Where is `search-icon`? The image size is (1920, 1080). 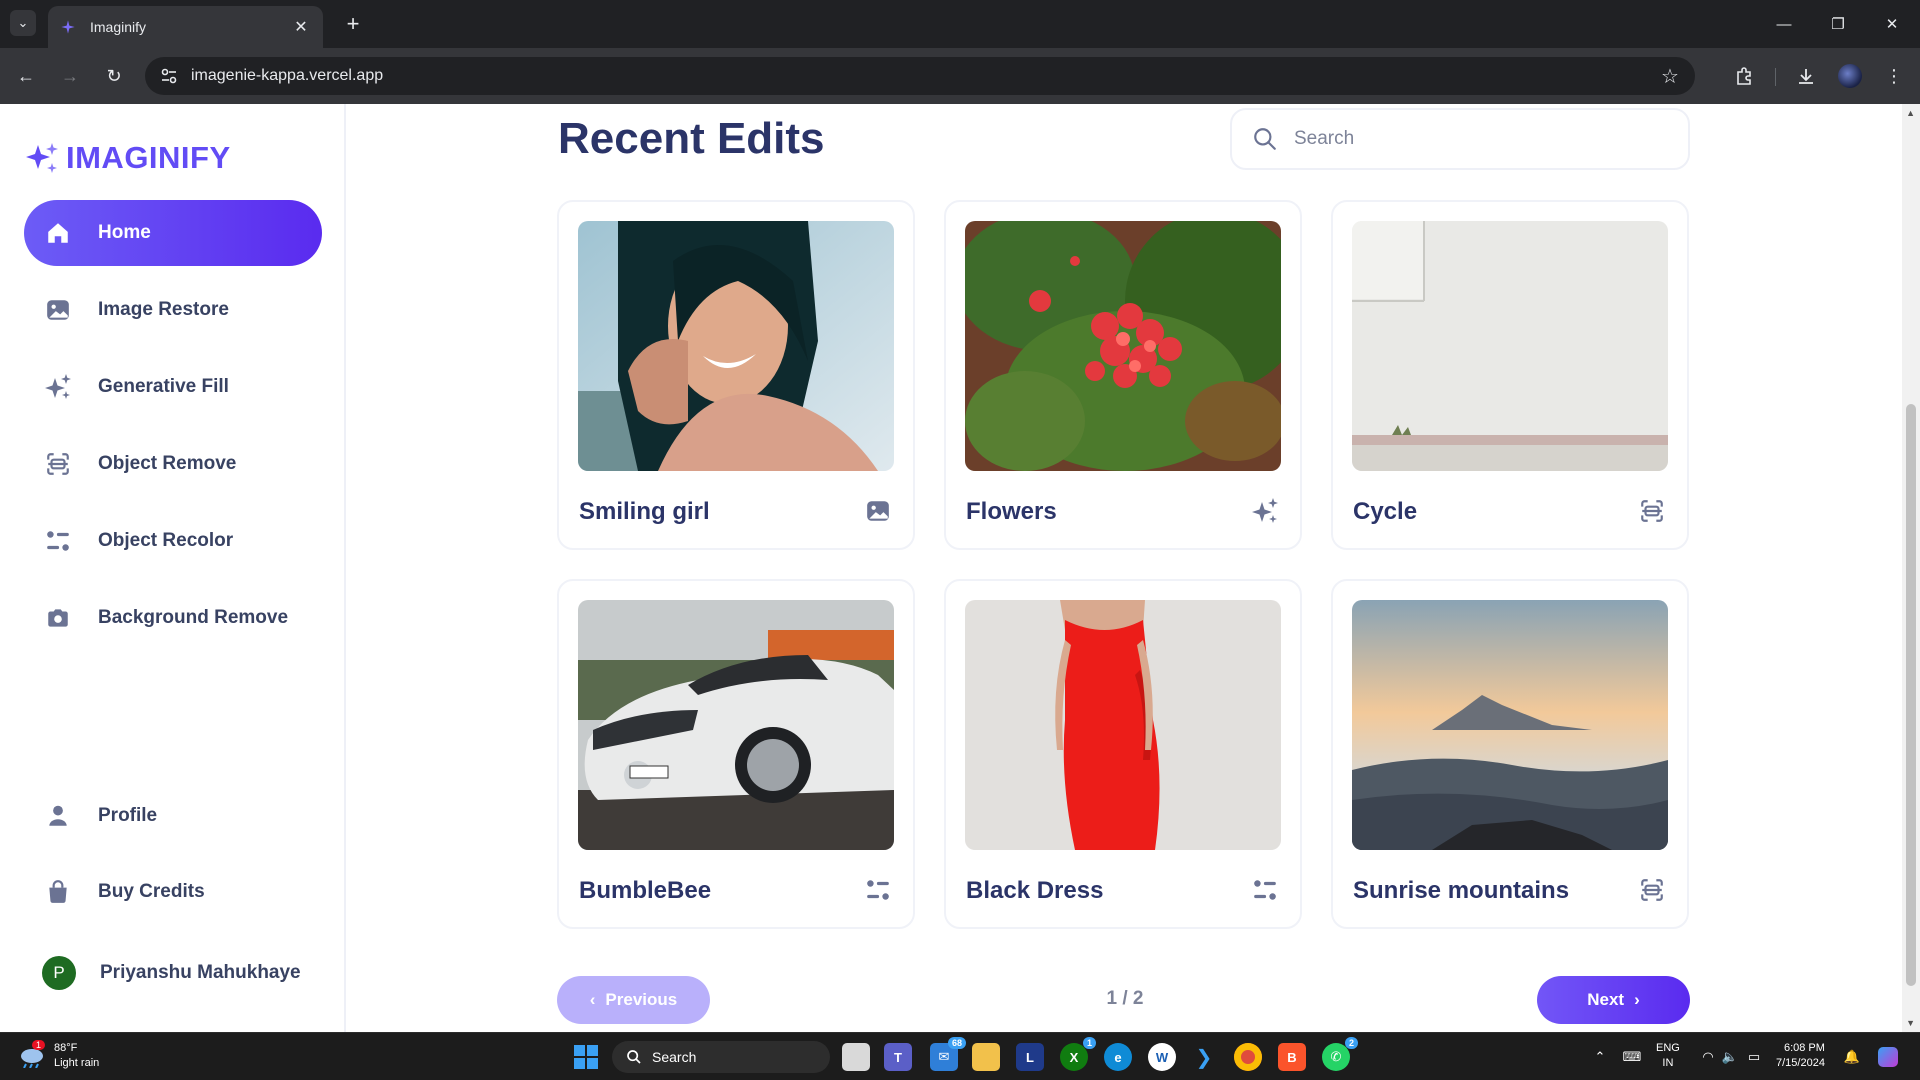 search-icon is located at coordinates (1265, 139).